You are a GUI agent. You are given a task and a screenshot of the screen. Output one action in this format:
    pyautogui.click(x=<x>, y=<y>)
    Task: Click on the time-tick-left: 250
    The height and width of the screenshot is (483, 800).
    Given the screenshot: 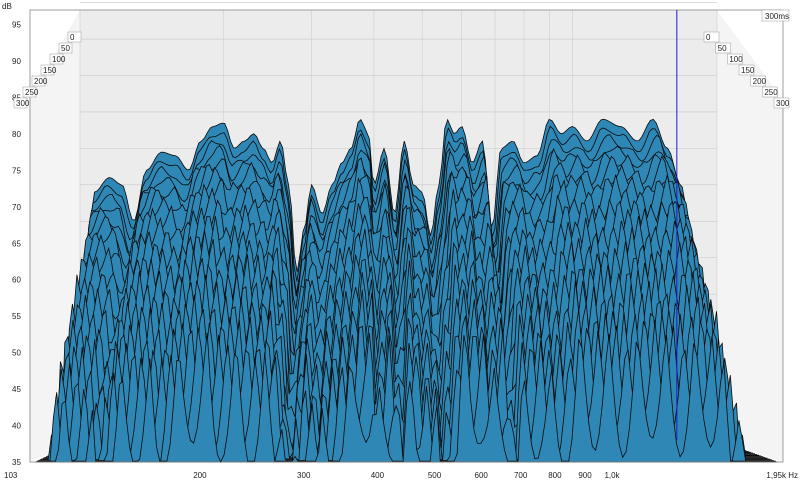 What is the action you would take?
    pyautogui.click(x=30, y=92)
    